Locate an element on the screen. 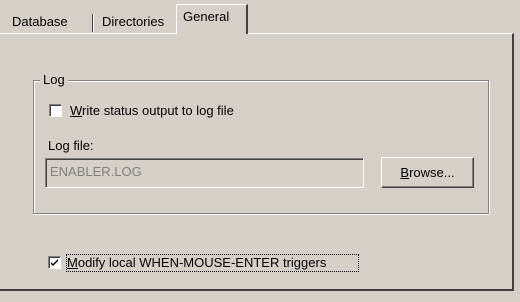  tab-general: General is located at coordinates (212, 19).